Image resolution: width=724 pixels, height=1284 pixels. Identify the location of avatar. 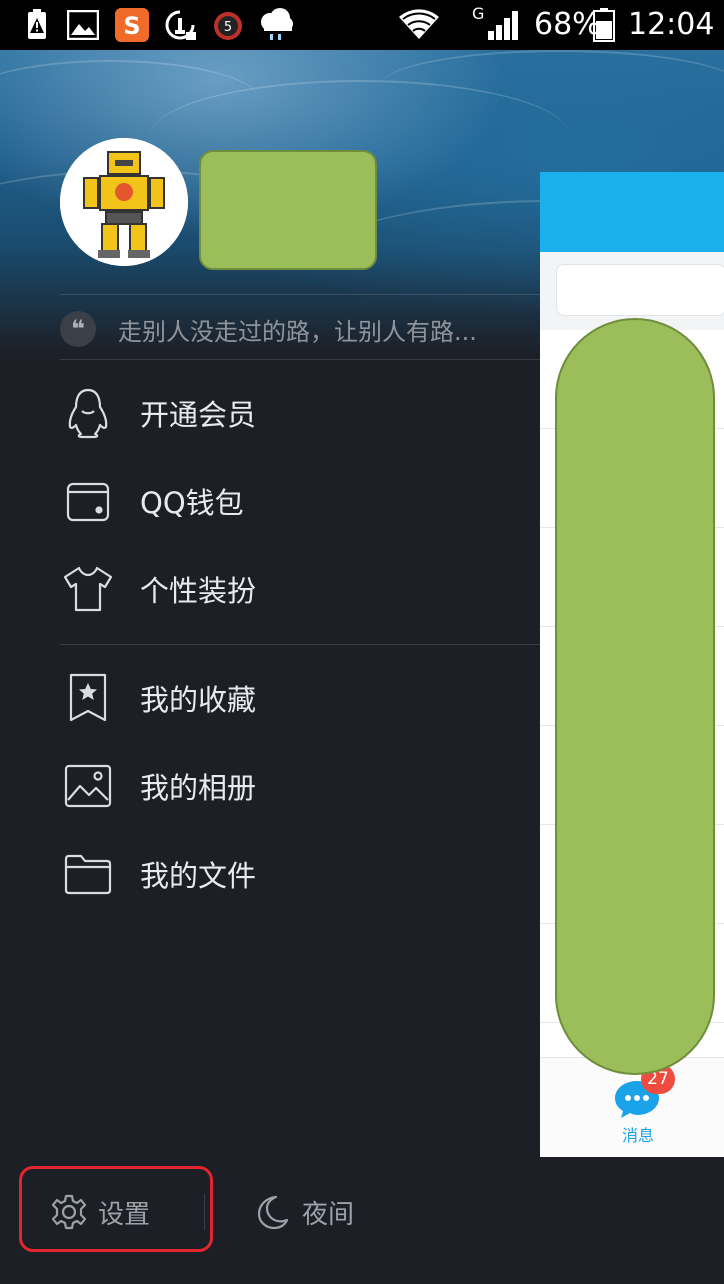
(124, 202).